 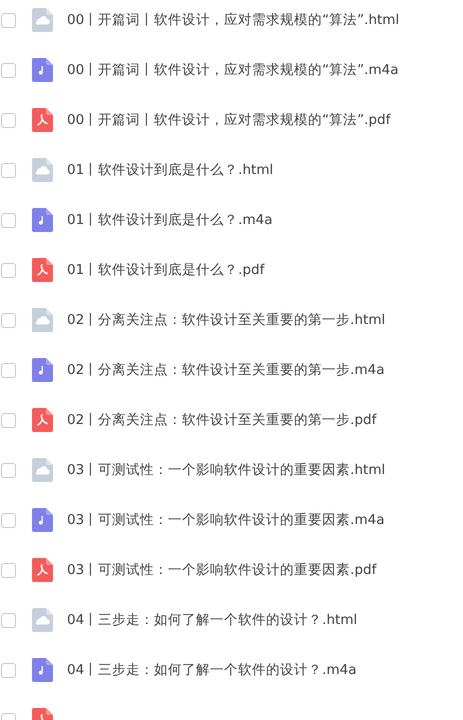 What do you see at coordinates (165, 270) in the screenshot?
I see `file-name: 01丨软件设计到底是什么？.pdf` at bounding box center [165, 270].